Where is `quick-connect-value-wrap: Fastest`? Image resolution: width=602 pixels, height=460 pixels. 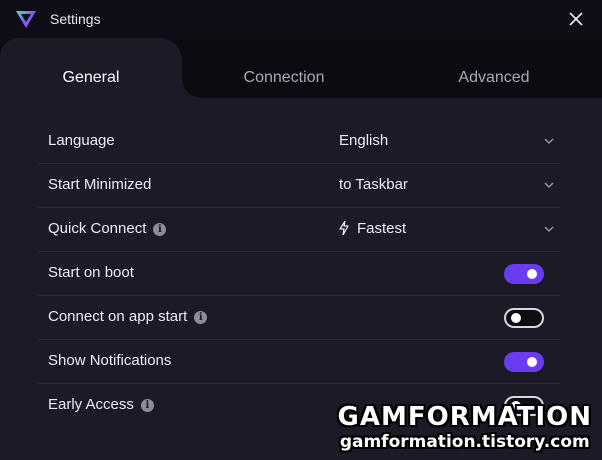
quick-connect-value-wrap: Fastest is located at coordinates (372, 228).